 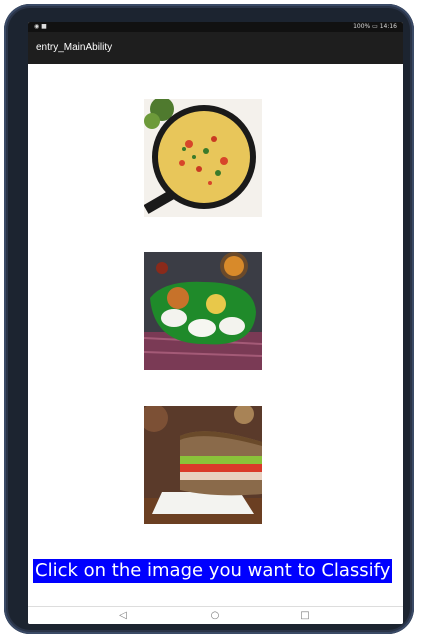 I want to click on system-nav-bar: ◁ ○ □, so click(x=215, y=615).